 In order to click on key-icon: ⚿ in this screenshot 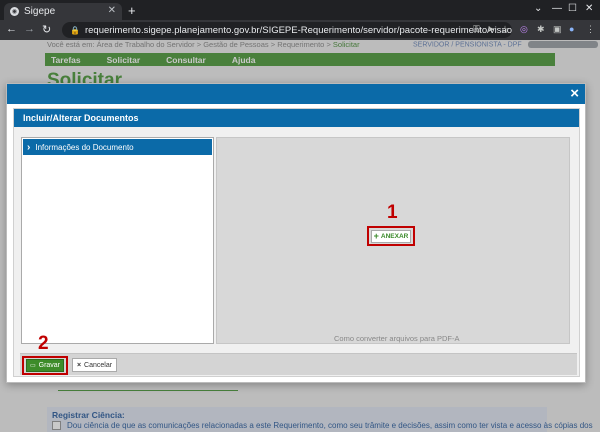, I will do `click(476, 29)`.